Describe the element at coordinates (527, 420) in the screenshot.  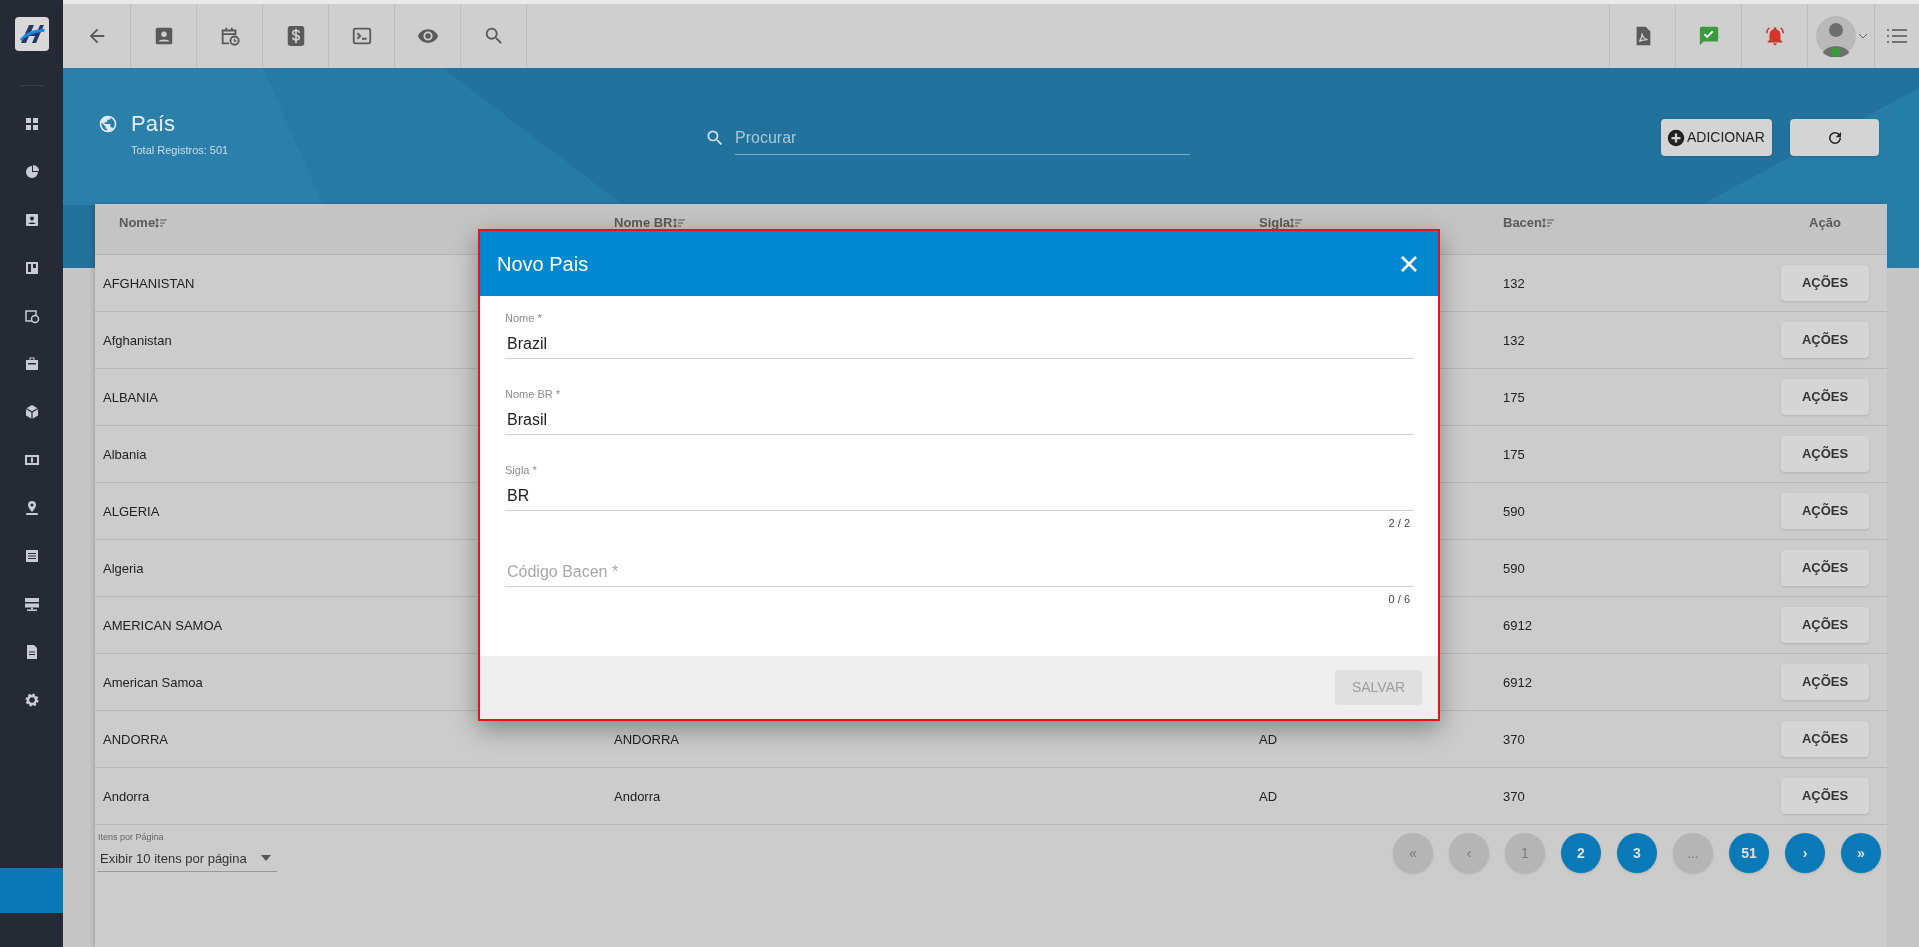
I see `field-value: Brasil` at that location.